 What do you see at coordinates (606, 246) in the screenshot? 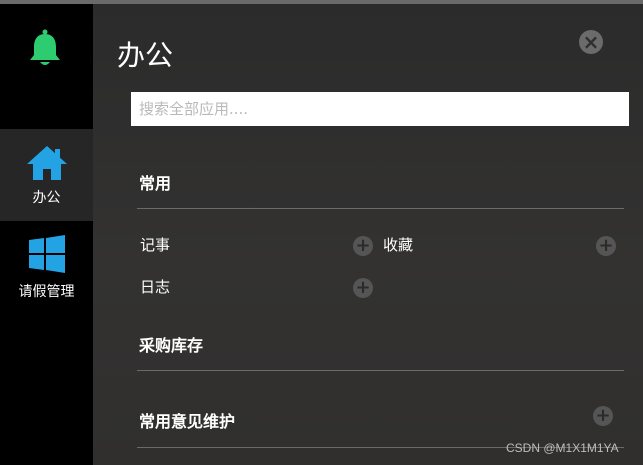
I see `add-favorites-plus-icon: +` at bounding box center [606, 246].